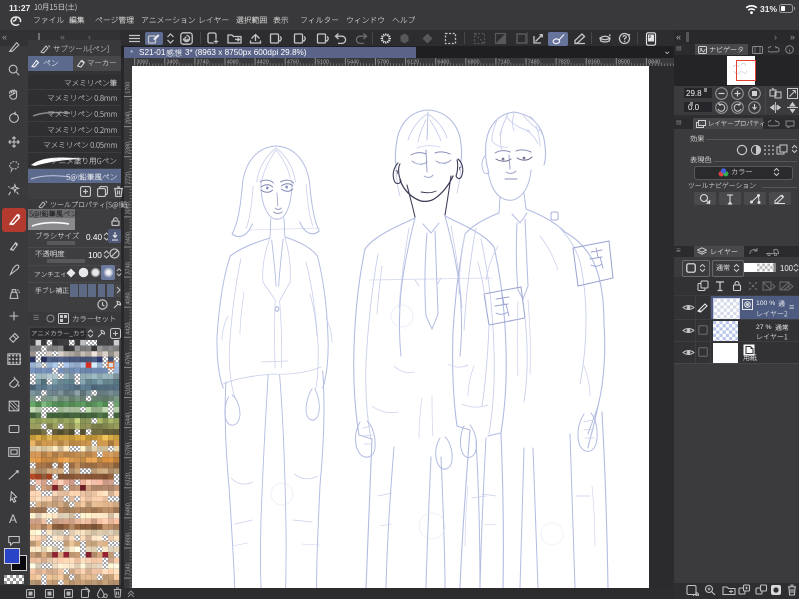 The width and height of the screenshot is (799, 599). What do you see at coordinates (129, 539) in the screenshot?
I see `svg-text: 6800` at bounding box center [129, 539].